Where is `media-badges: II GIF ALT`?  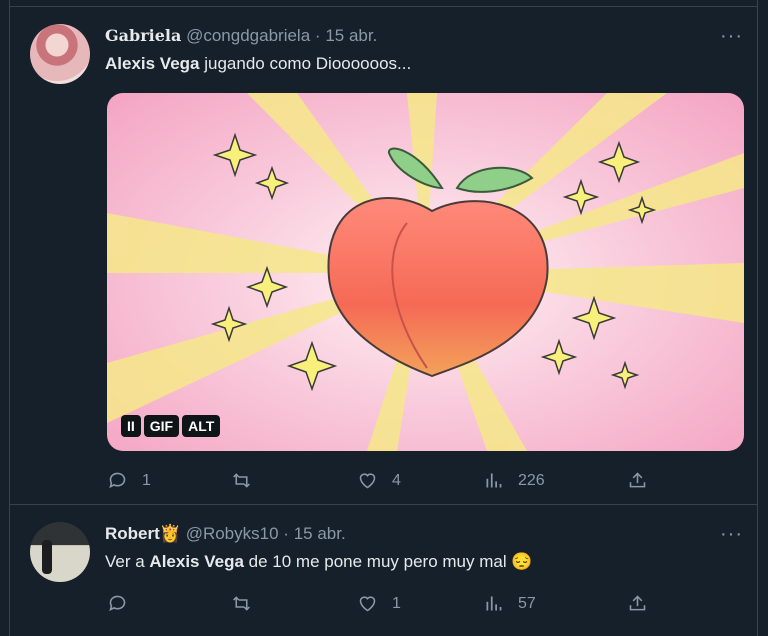 media-badges: II GIF ALT is located at coordinates (171, 426).